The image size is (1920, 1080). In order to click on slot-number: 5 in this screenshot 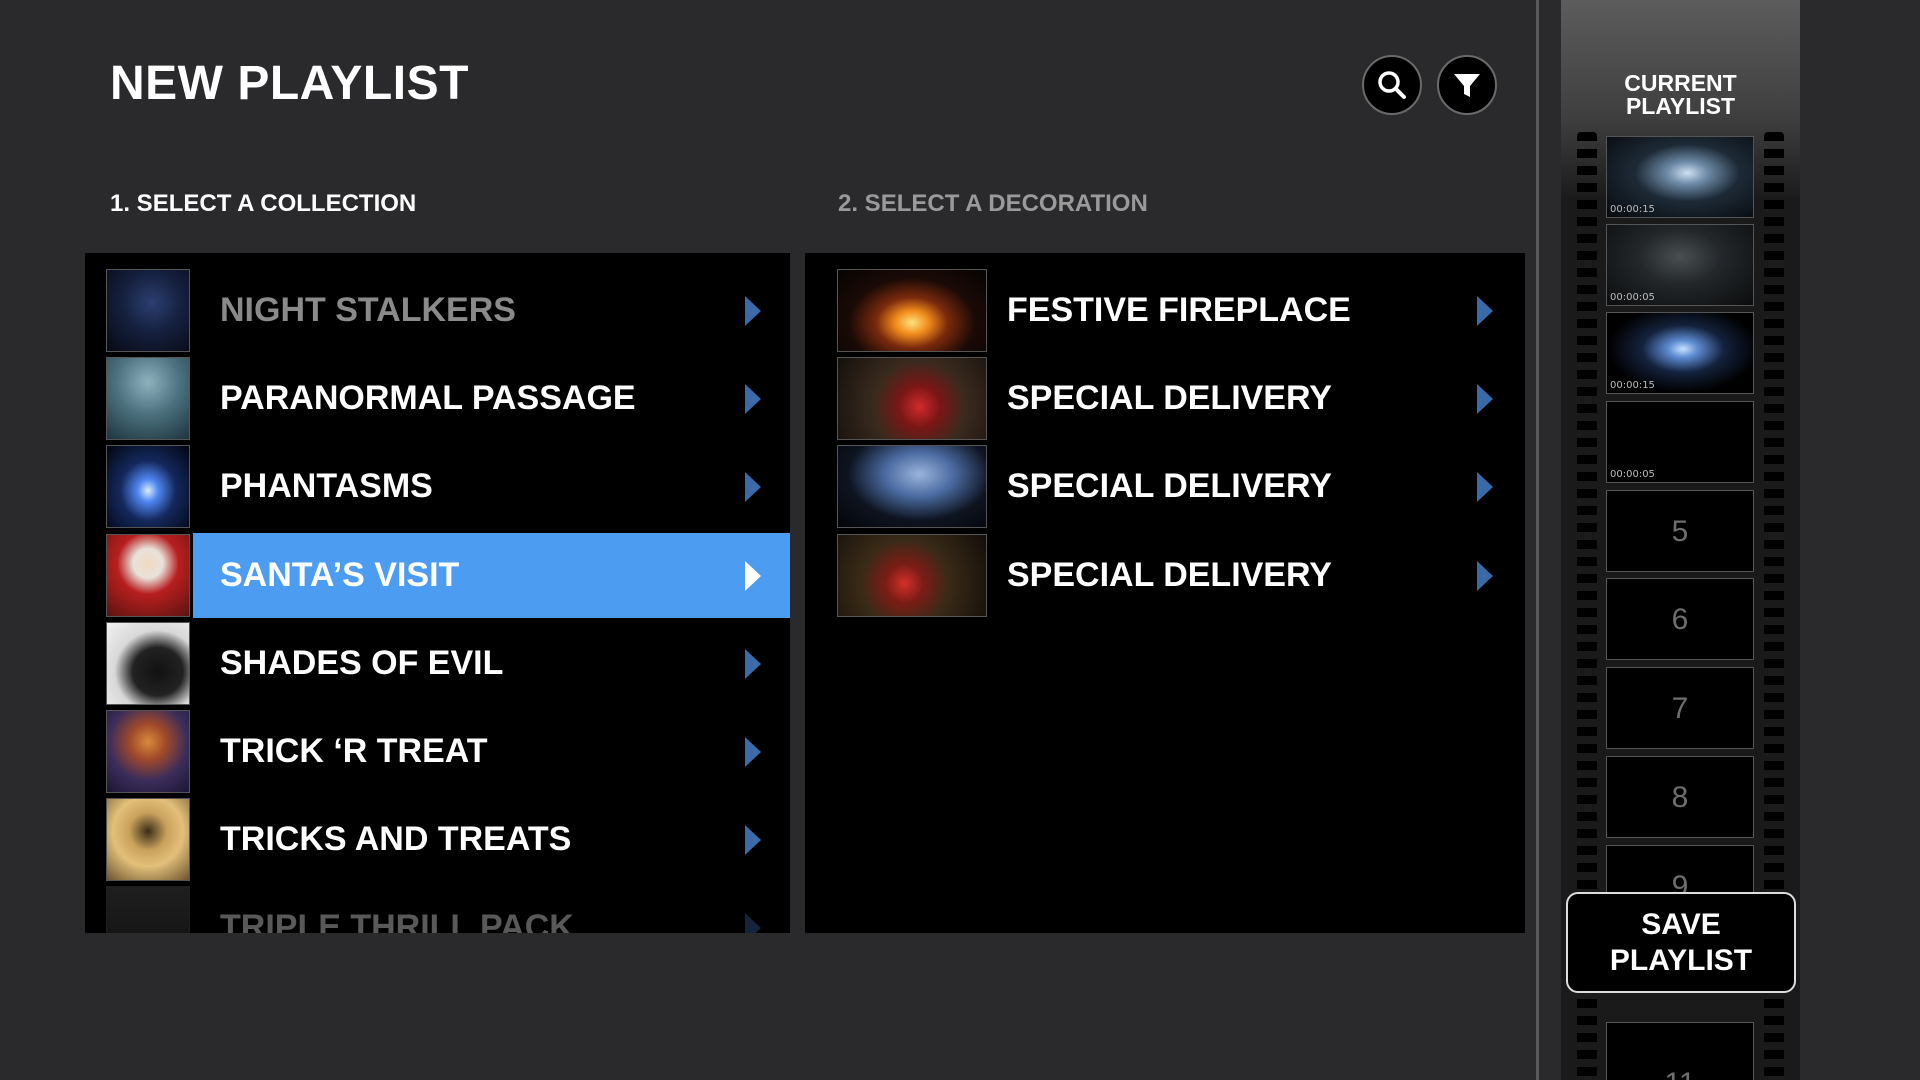, I will do `click(1680, 531)`.